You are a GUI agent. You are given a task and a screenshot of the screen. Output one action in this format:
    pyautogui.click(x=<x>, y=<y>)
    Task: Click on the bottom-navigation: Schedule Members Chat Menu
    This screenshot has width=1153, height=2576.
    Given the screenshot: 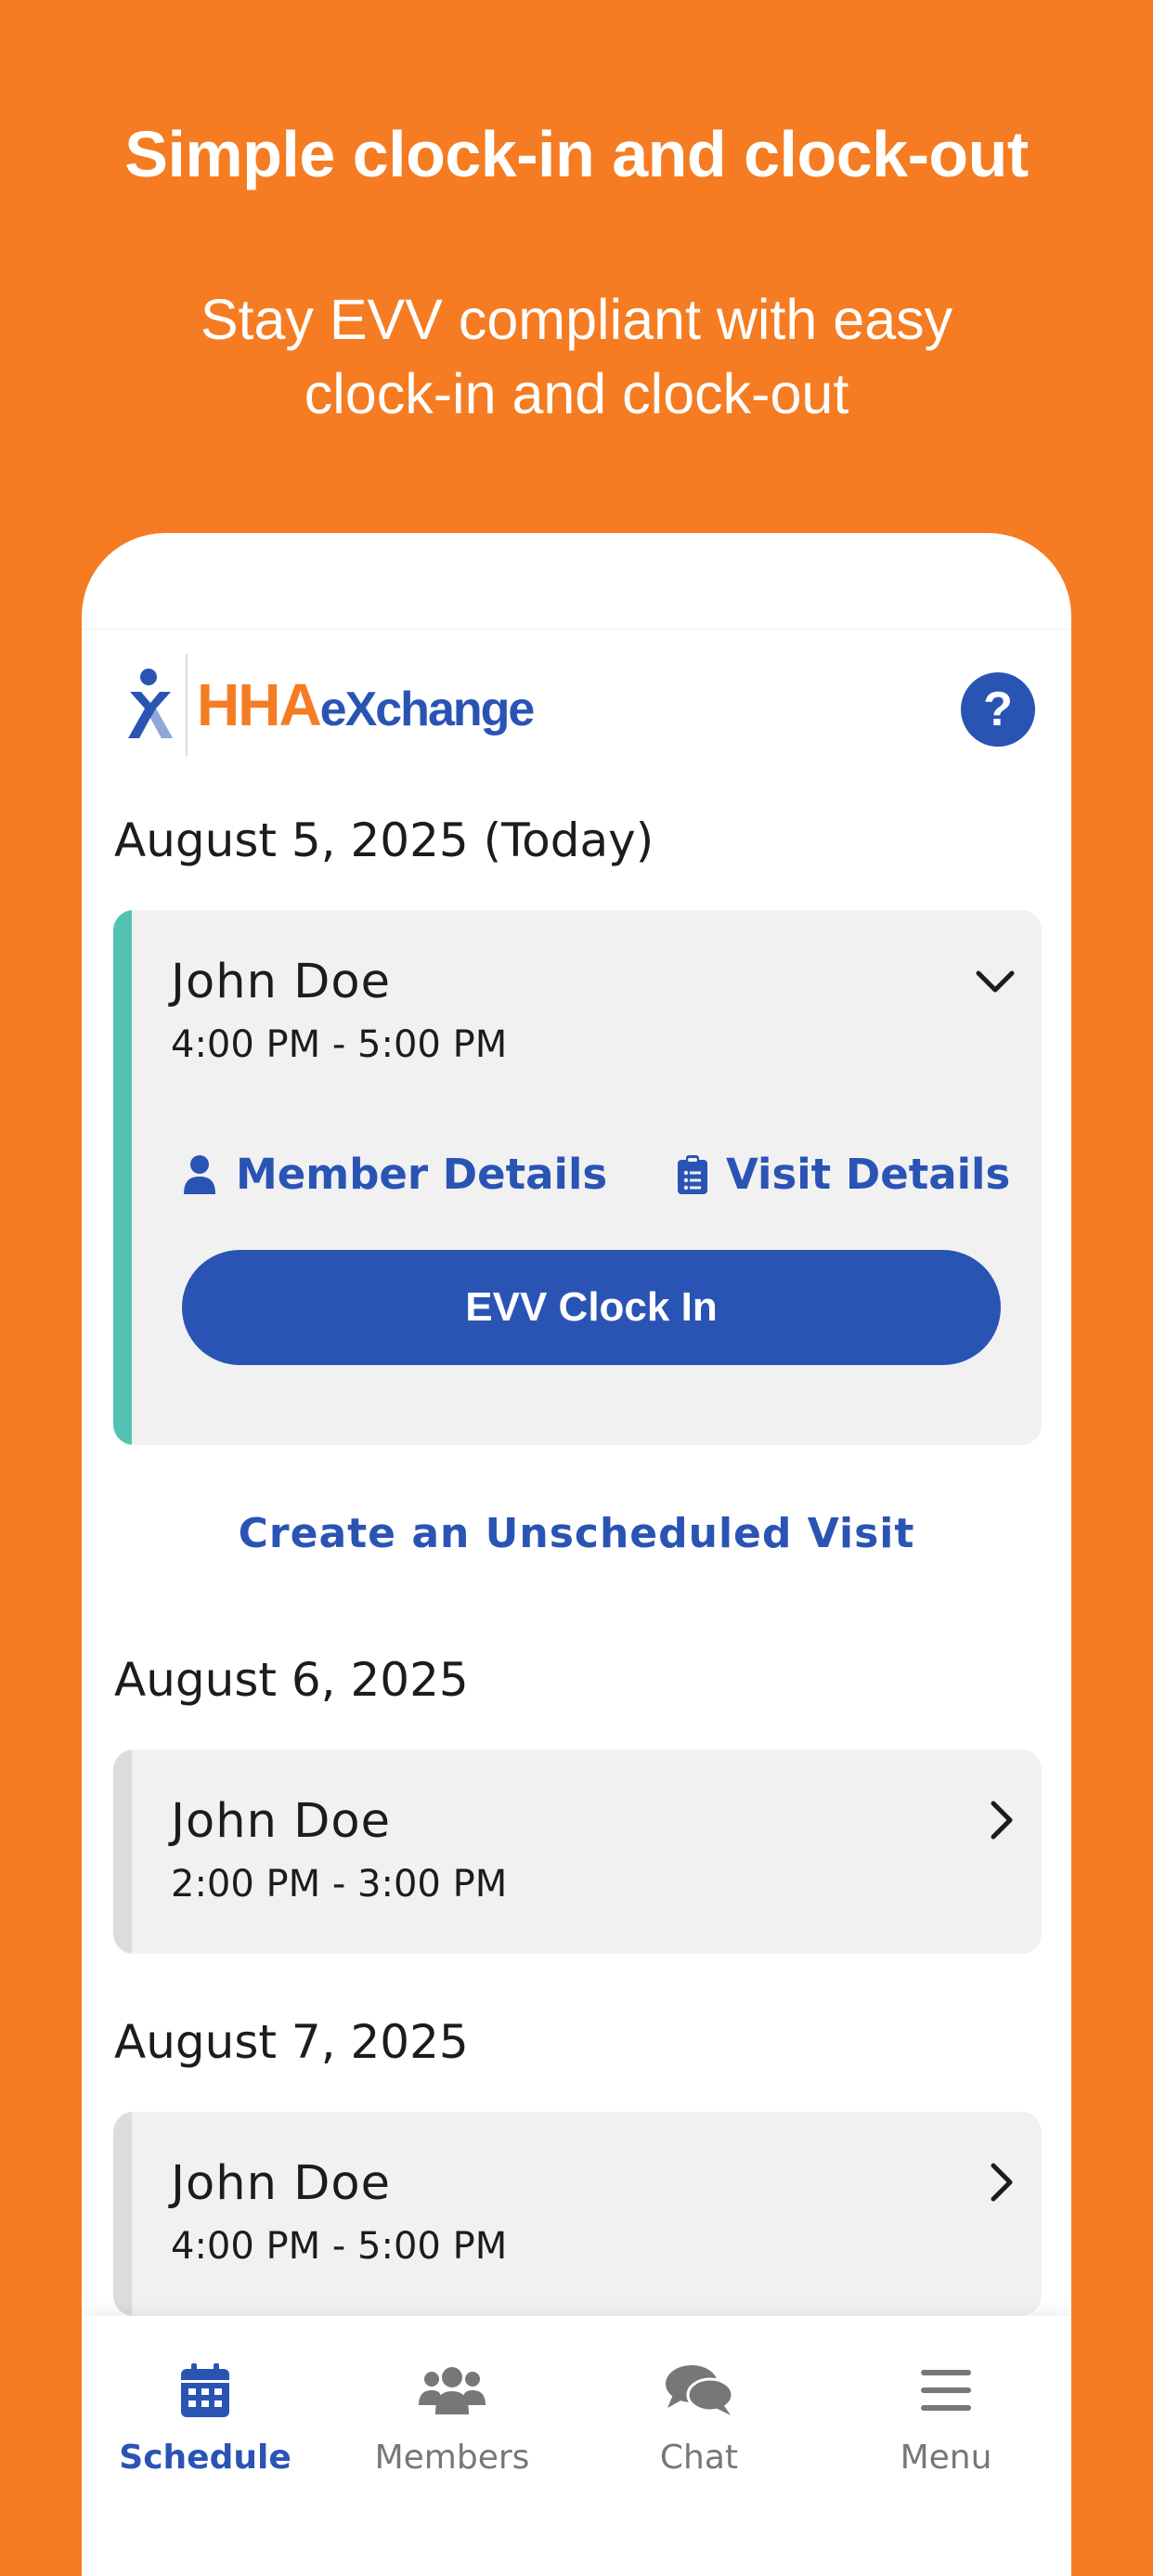 What is the action you would take?
    pyautogui.click(x=576, y=2446)
    